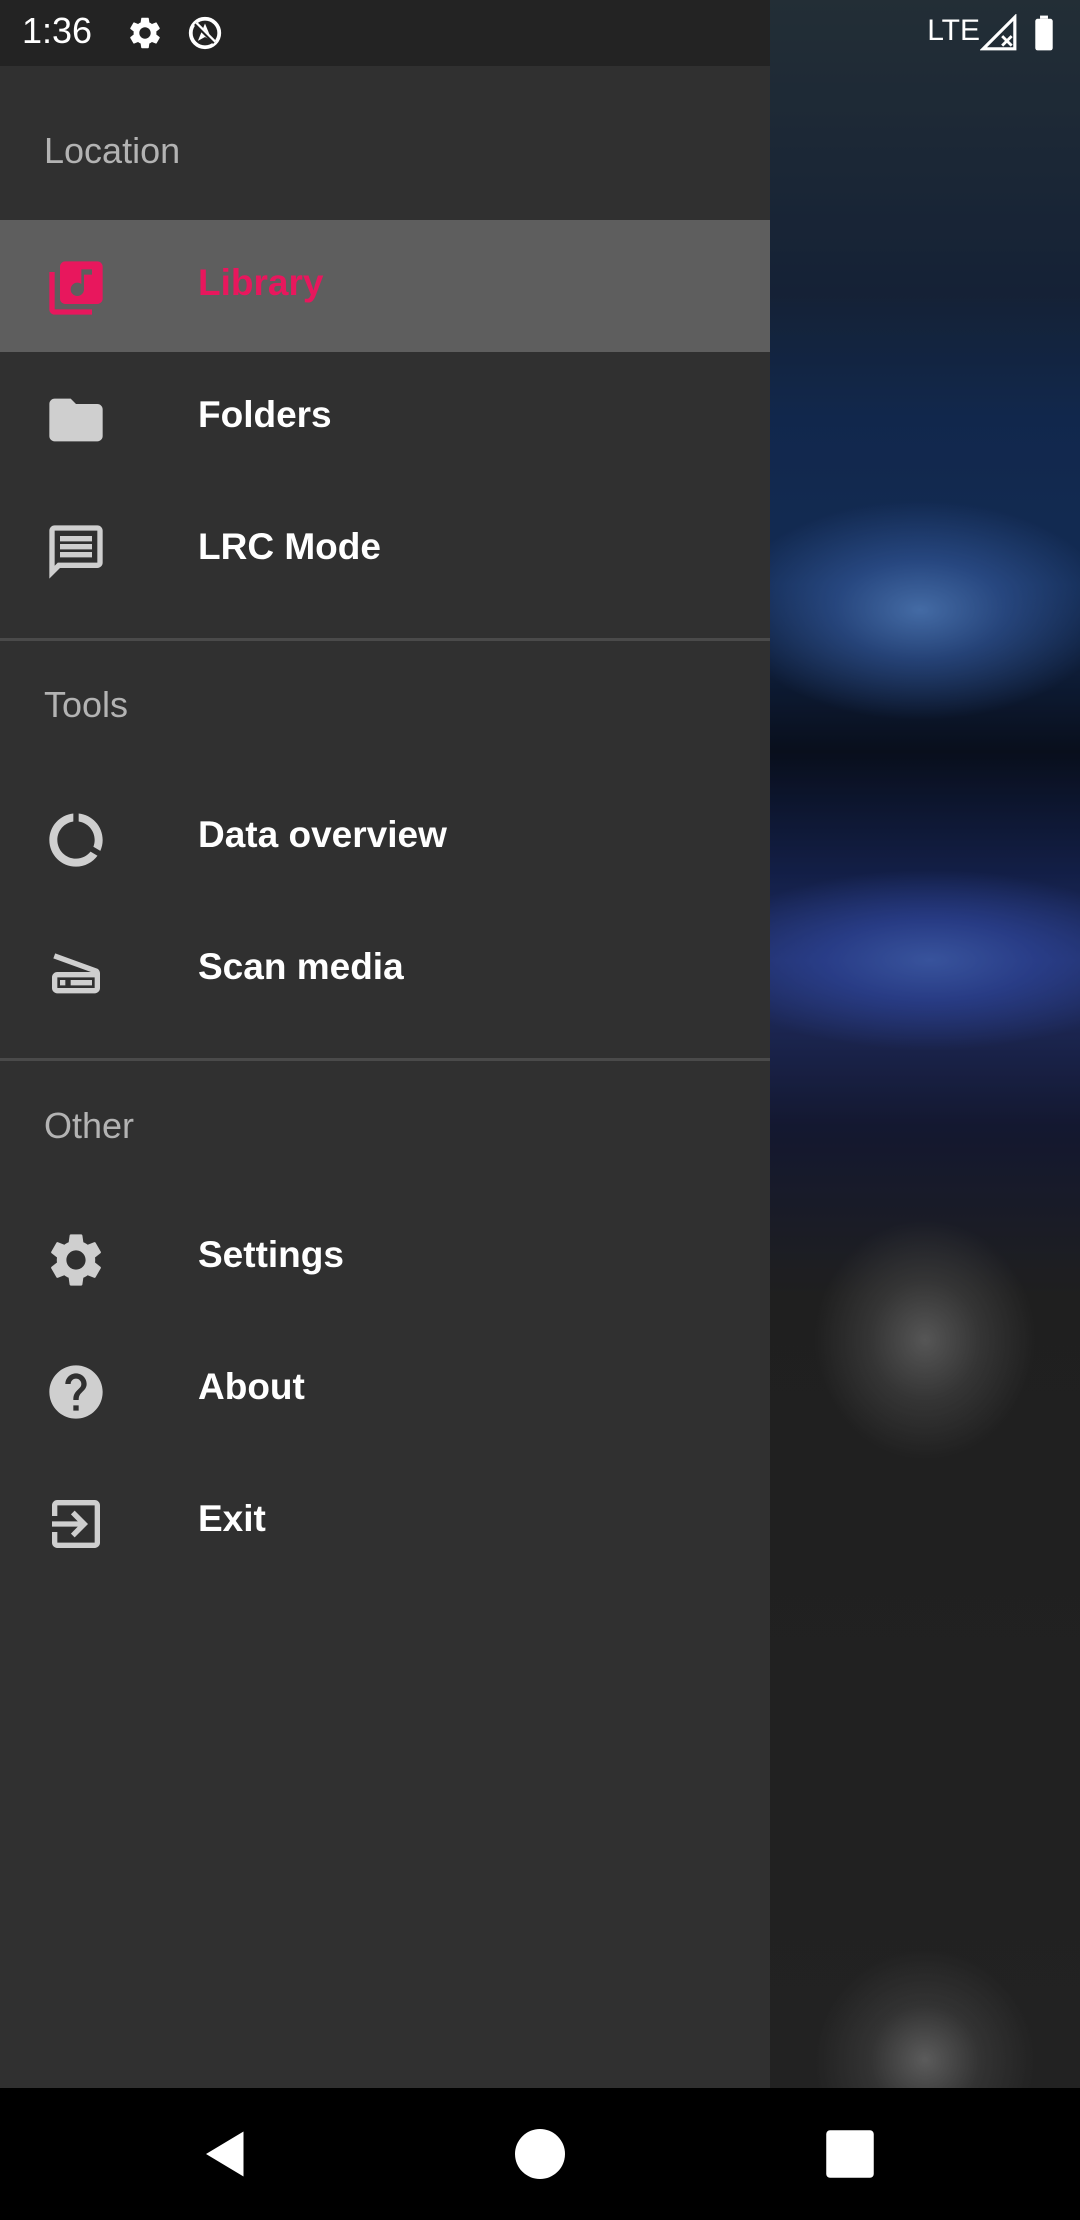 Image resolution: width=1080 pixels, height=2220 pixels. I want to click on home-icon, so click(540, 2154).